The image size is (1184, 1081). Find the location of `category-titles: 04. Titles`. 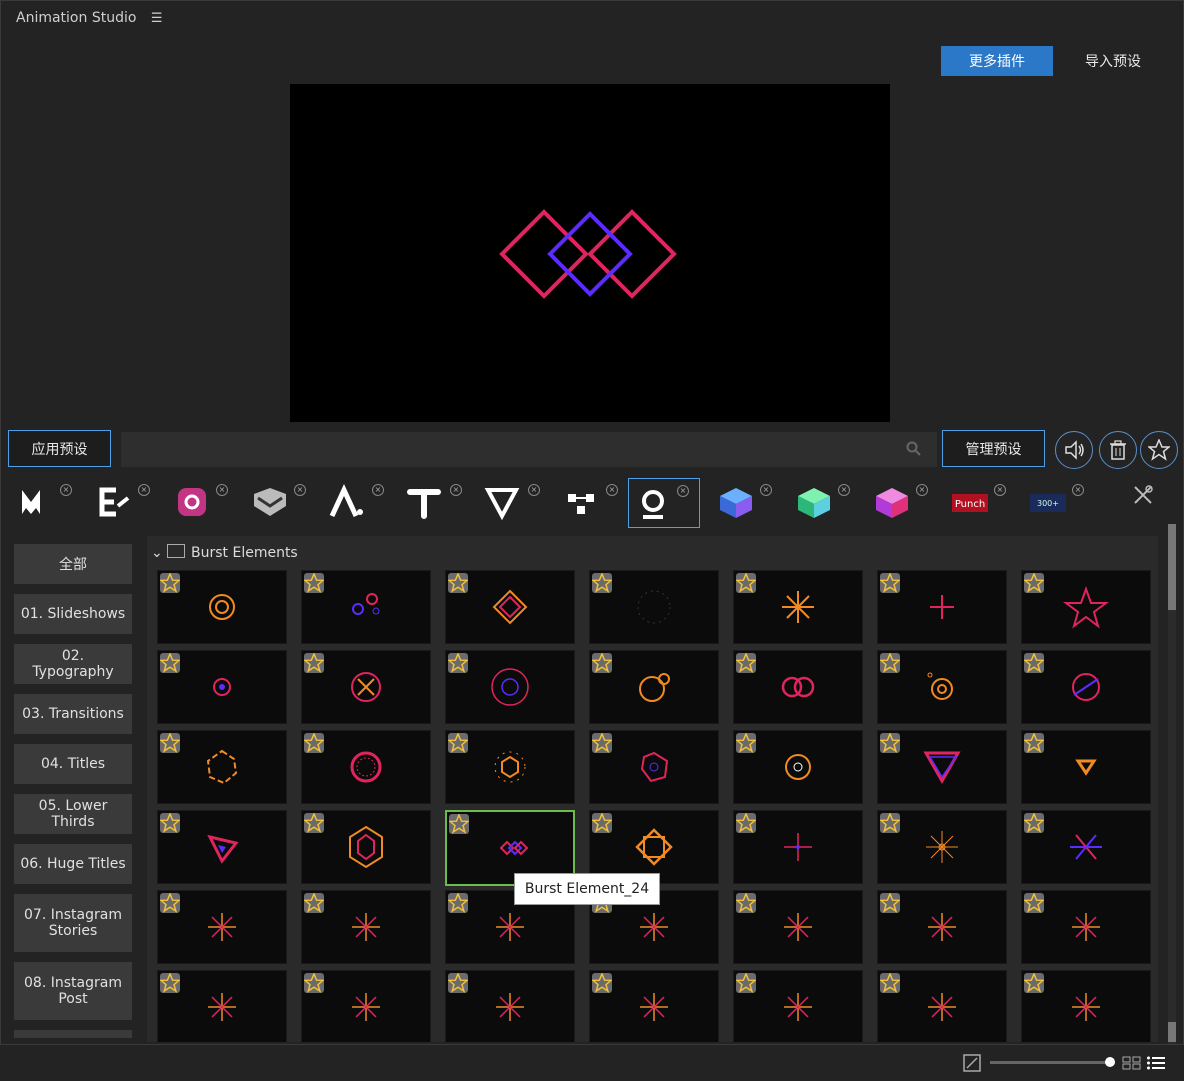

category-titles: 04. Titles is located at coordinates (73, 764).